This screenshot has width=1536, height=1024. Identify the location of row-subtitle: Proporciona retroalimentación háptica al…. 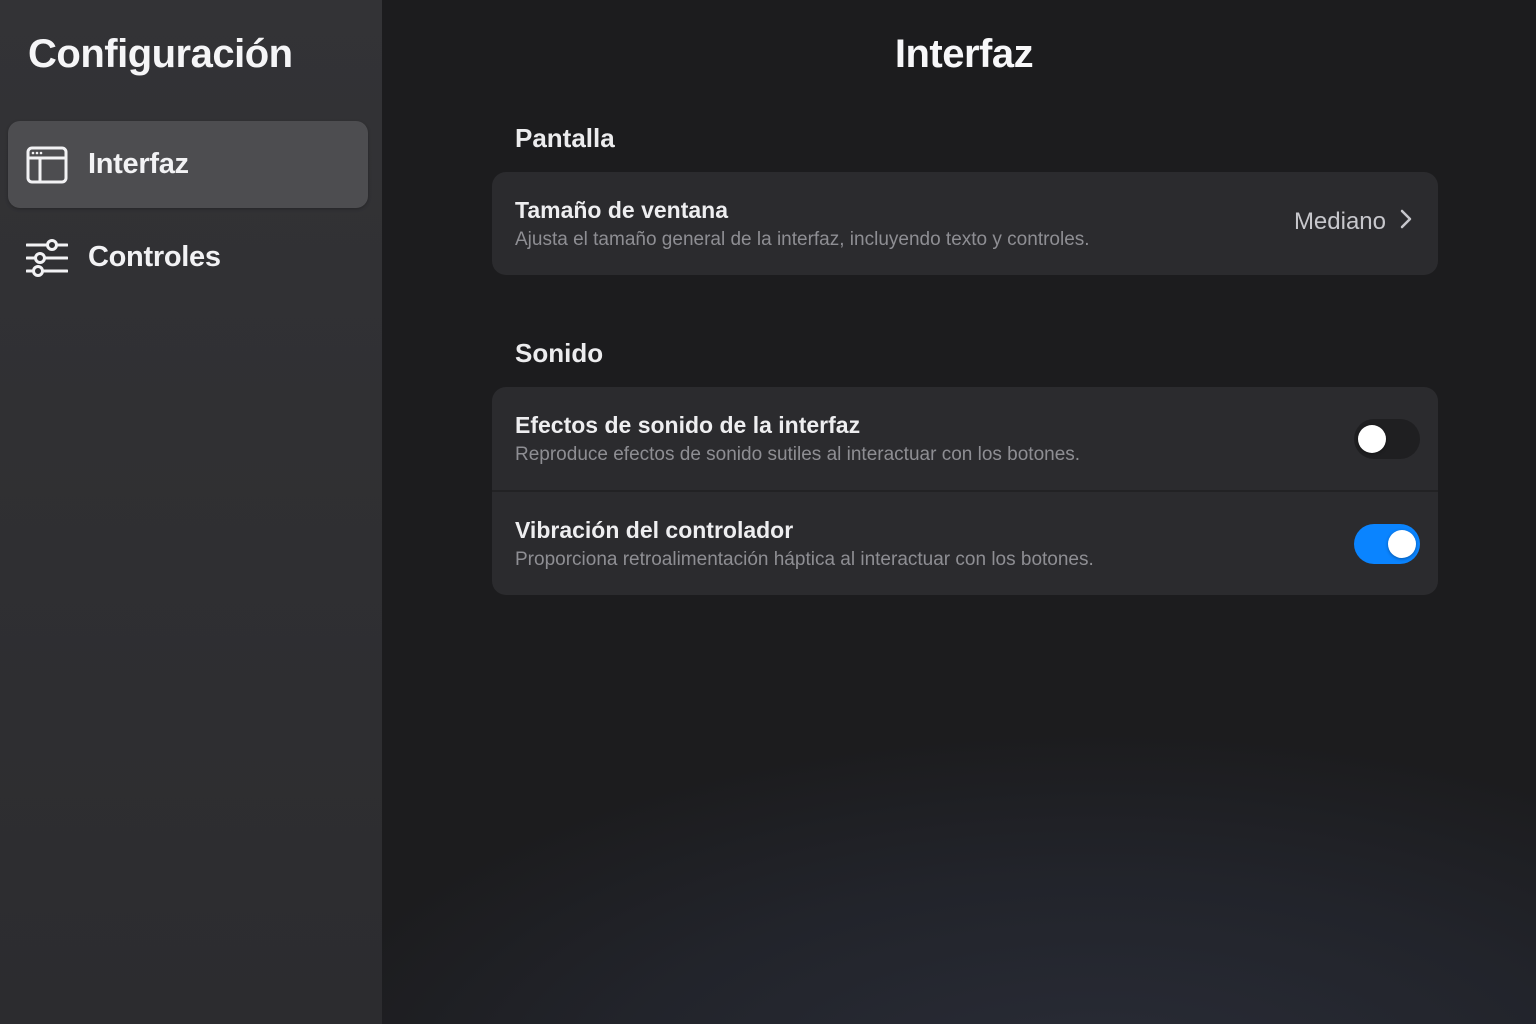
(804, 559).